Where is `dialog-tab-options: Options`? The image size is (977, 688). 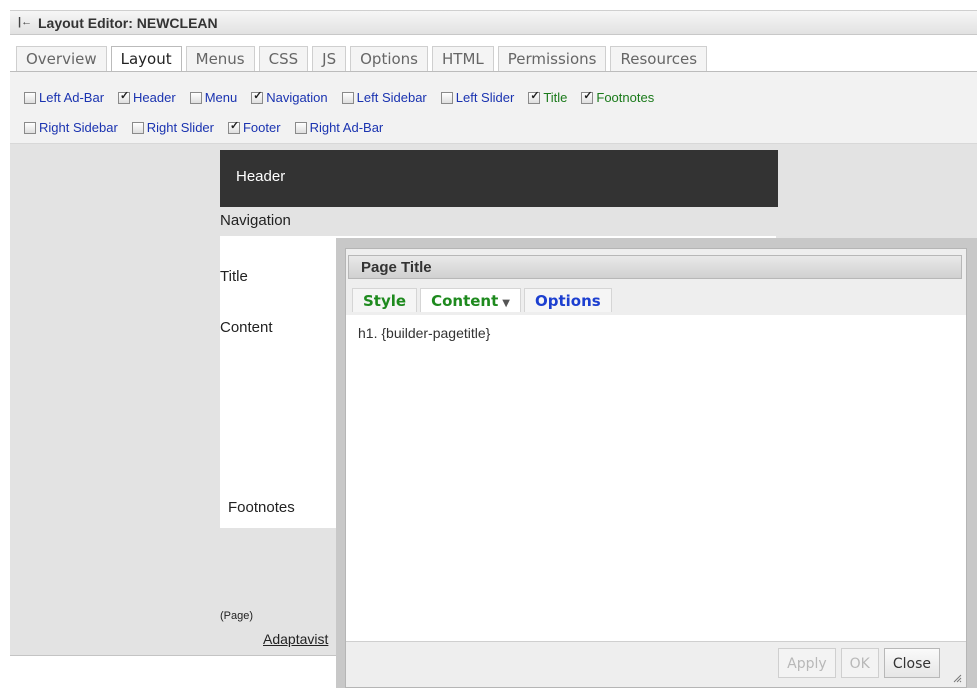 dialog-tab-options: Options is located at coordinates (567, 300).